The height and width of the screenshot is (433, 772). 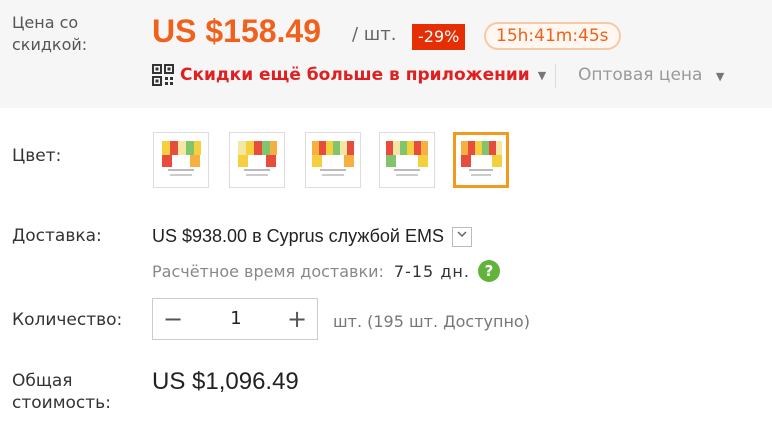 What do you see at coordinates (552, 36) in the screenshot?
I see `countdown-timer: 15h:41m:45s` at bounding box center [552, 36].